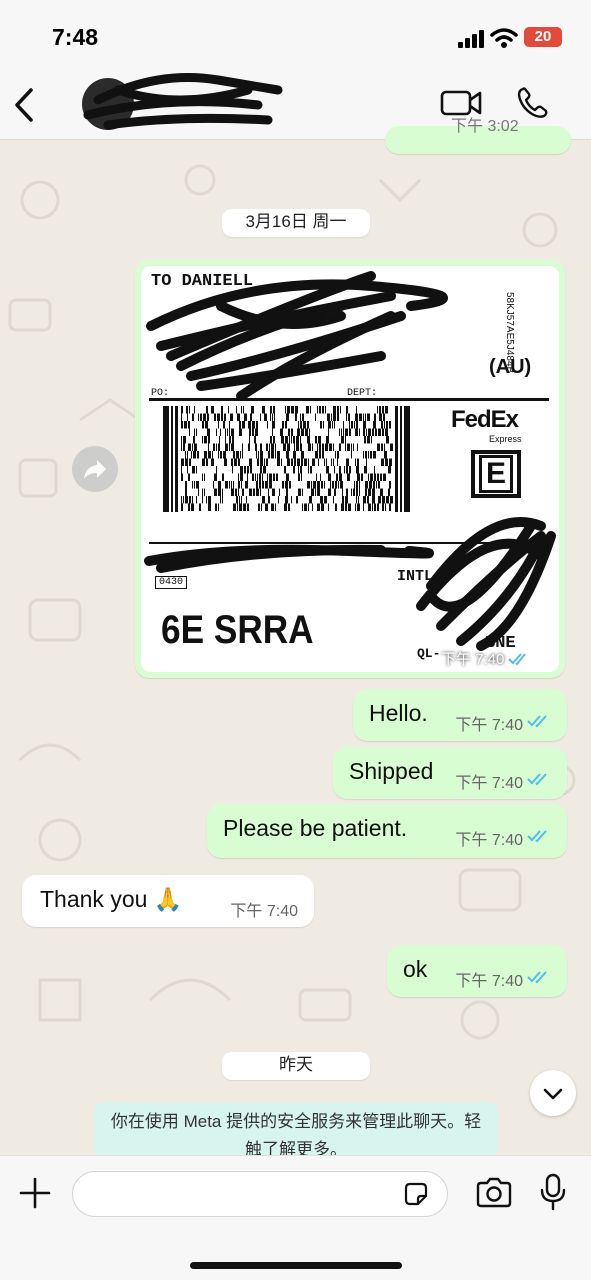 The height and width of the screenshot is (1280, 591). Describe the element at coordinates (295, 35) in the screenshot. I see `status-bar: 7:48 20` at that location.